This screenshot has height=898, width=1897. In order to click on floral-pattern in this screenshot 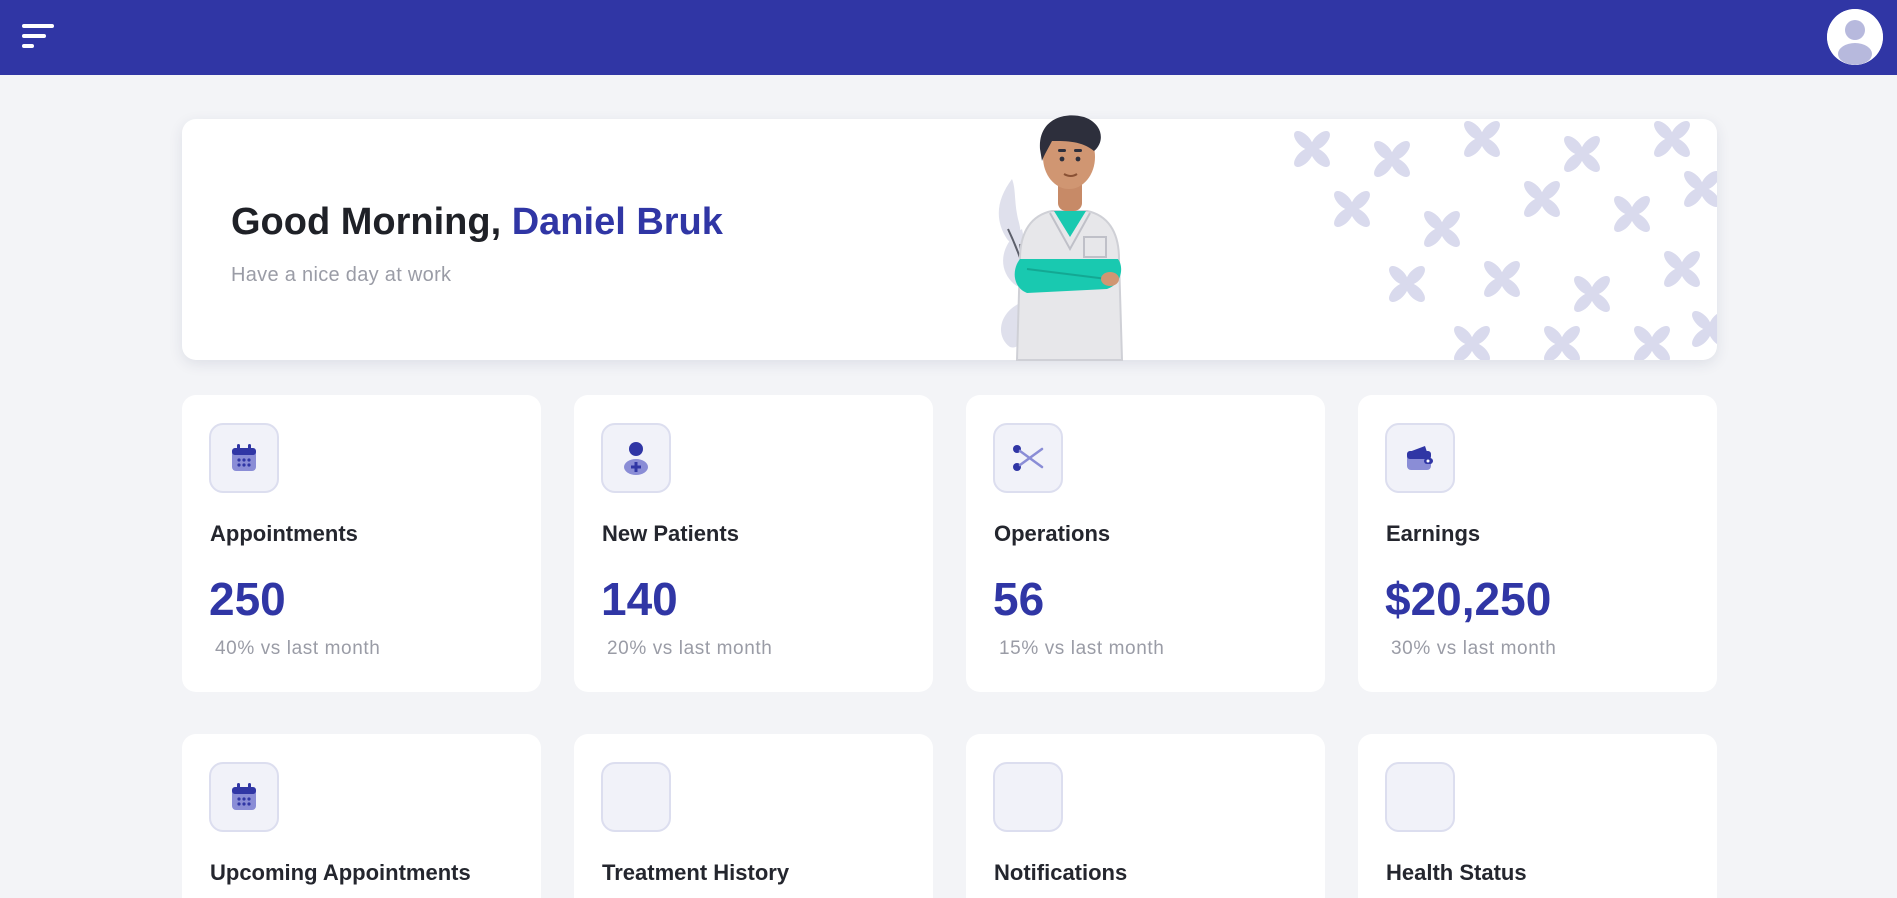, I will do `click(1497, 239)`.